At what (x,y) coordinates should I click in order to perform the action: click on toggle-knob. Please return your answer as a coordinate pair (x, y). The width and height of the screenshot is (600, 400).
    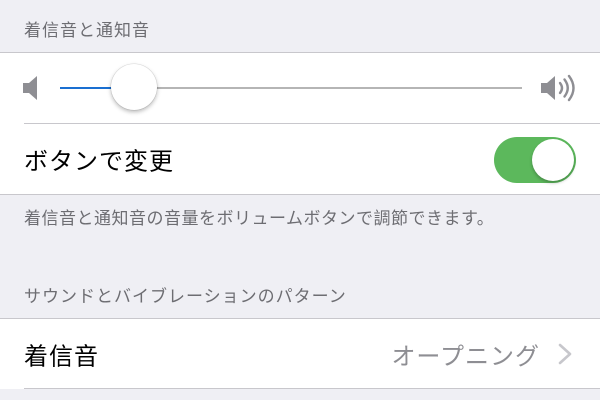
    Looking at the image, I should click on (553, 160).